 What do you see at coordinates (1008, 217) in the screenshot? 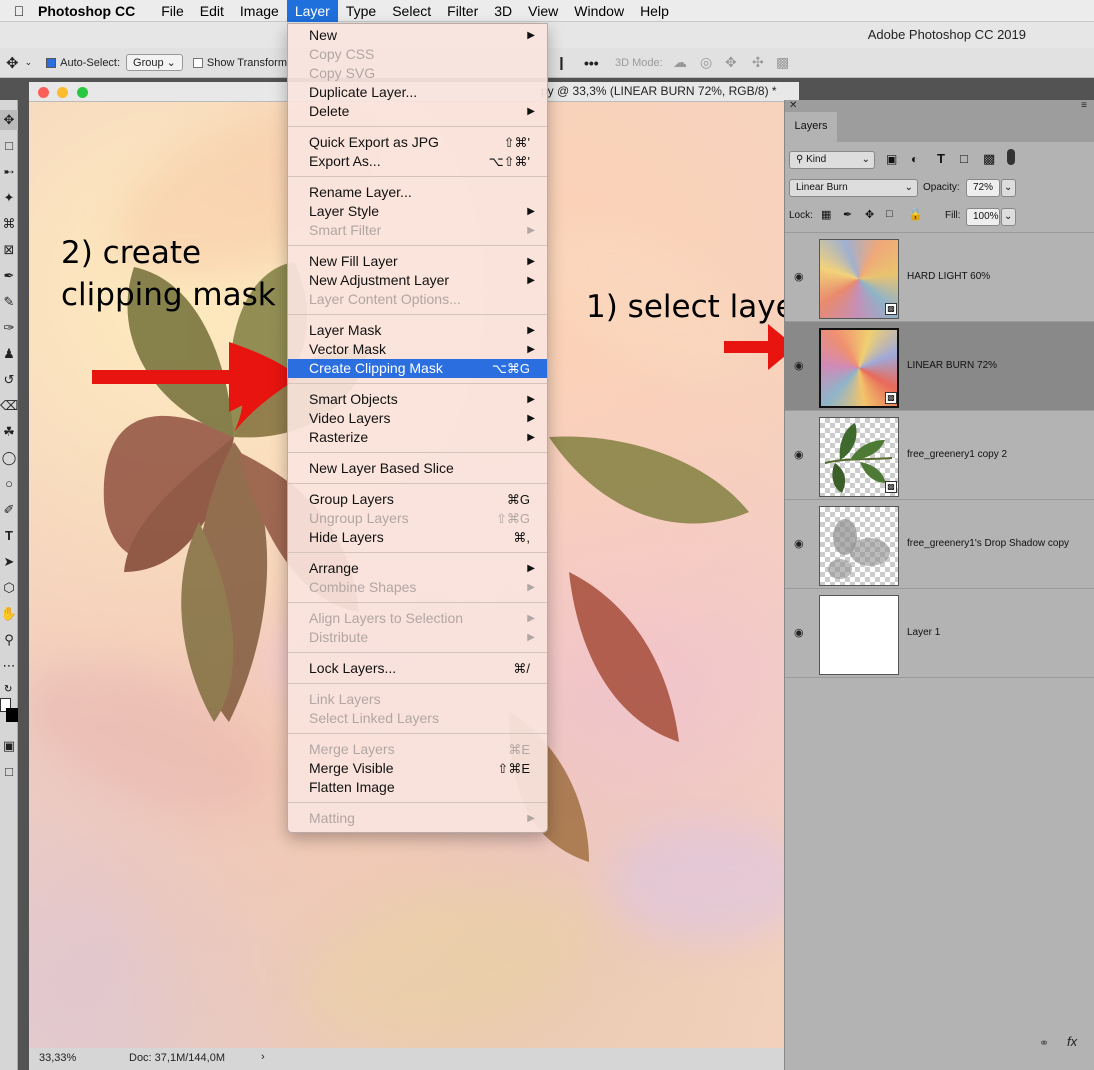
I see `fill-dropdown: ⌄` at bounding box center [1008, 217].